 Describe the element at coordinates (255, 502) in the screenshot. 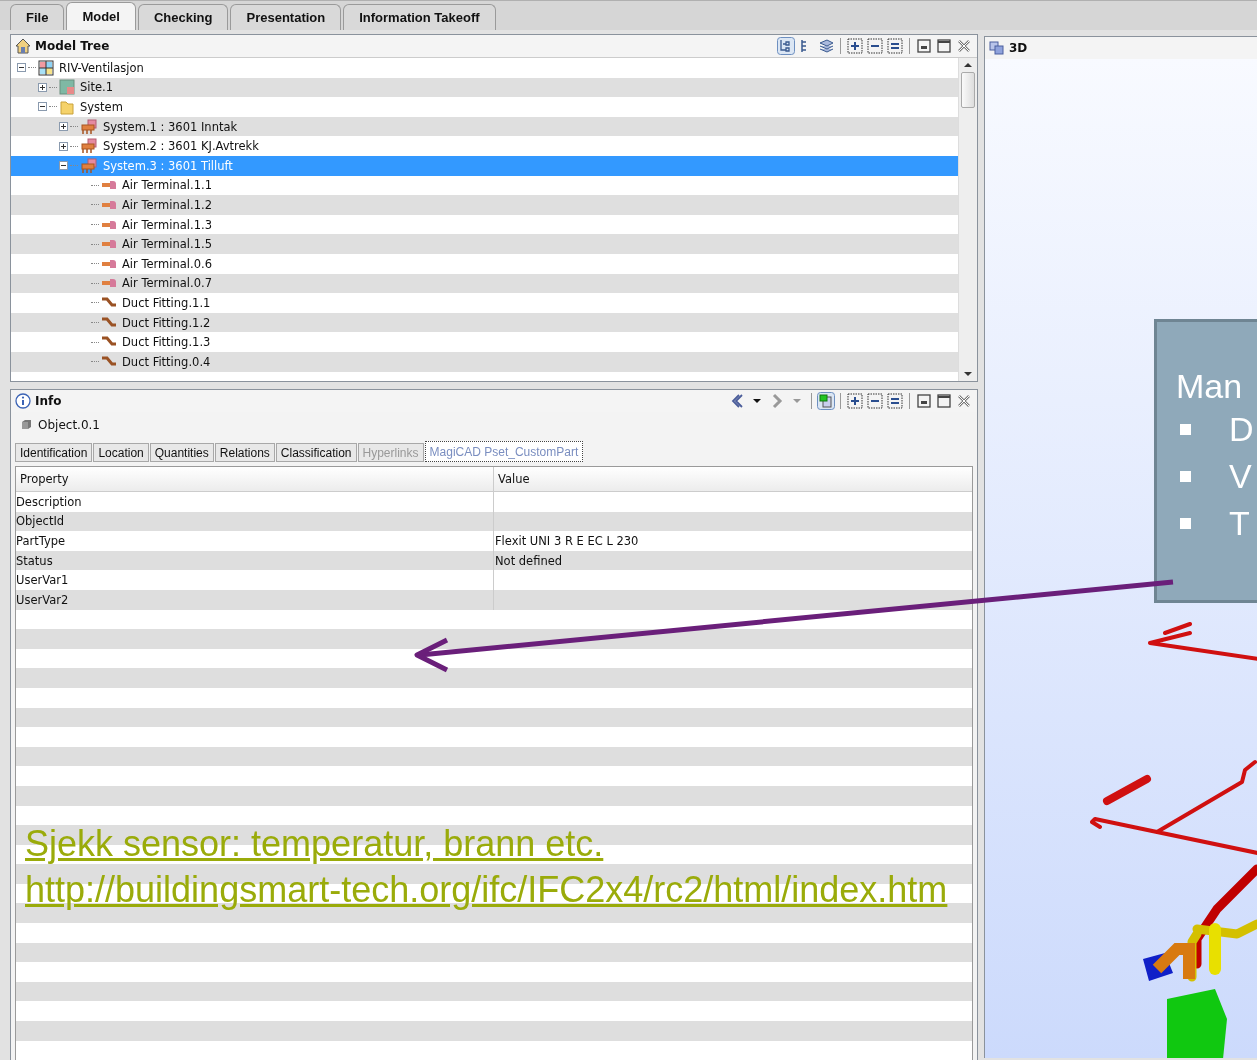

I see `table-cell: Description` at that location.